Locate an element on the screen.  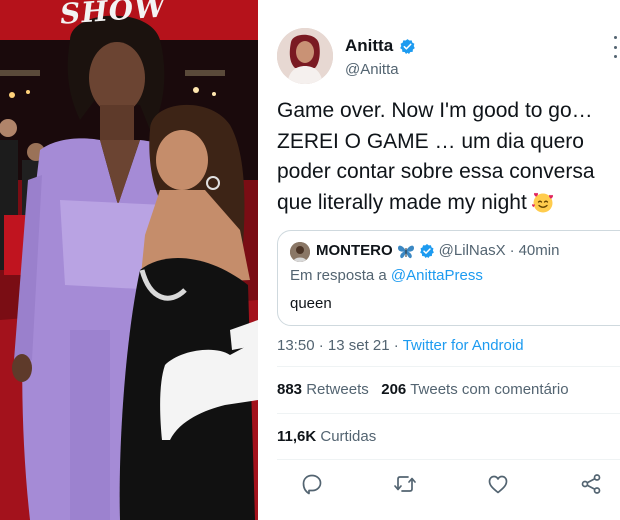
retweet-stats: 883 Retweets 206 Tweets com comentário is located at coordinates (423, 389).